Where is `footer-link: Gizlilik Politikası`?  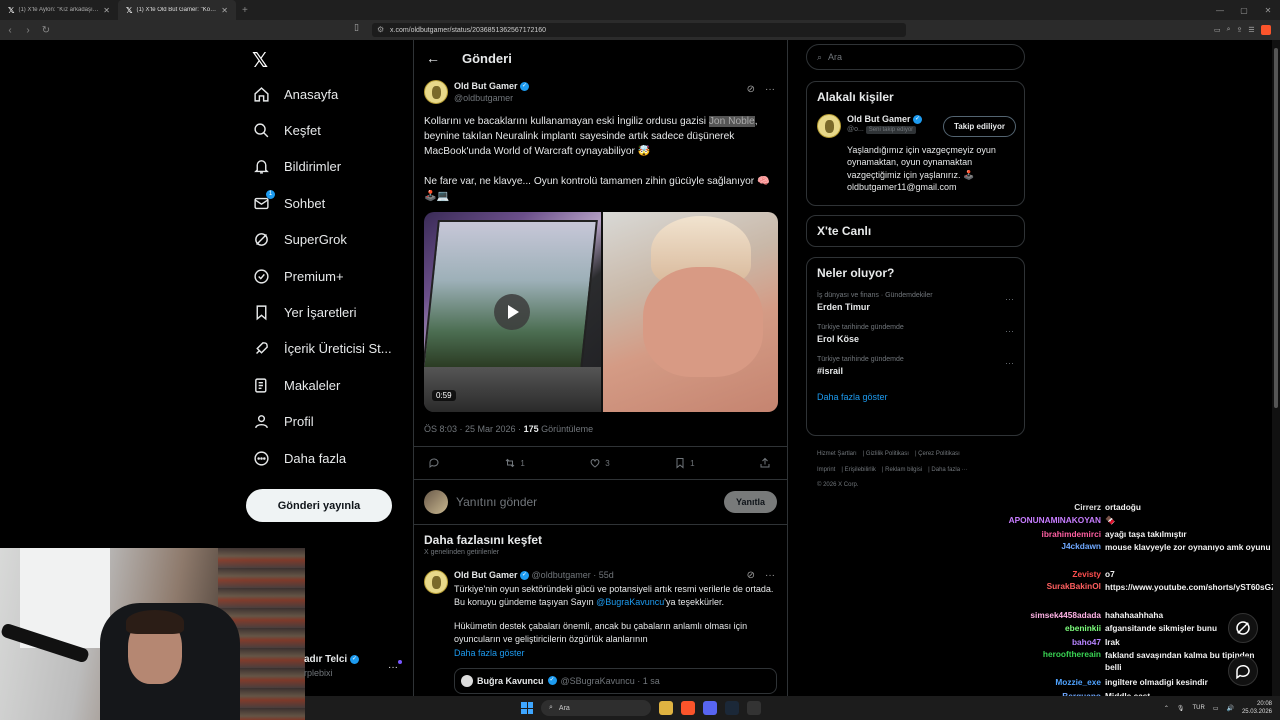
footer-link: Gizlilik Politikası is located at coordinates (887, 454).